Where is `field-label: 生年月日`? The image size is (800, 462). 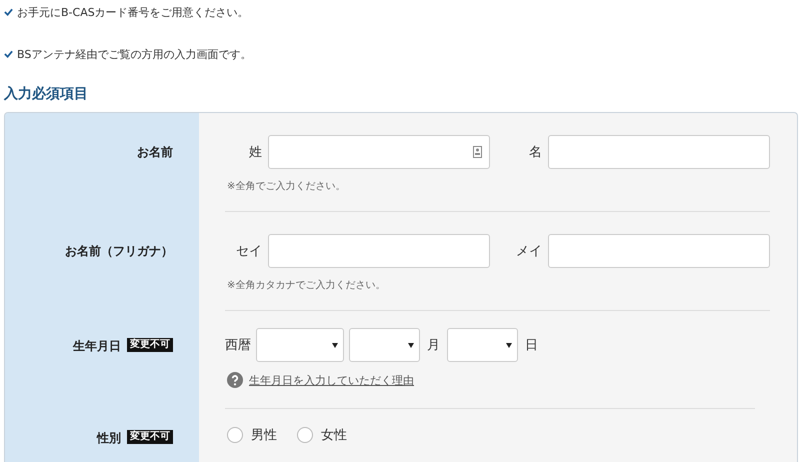
field-label: 生年月日 is located at coordinates (97, 346).